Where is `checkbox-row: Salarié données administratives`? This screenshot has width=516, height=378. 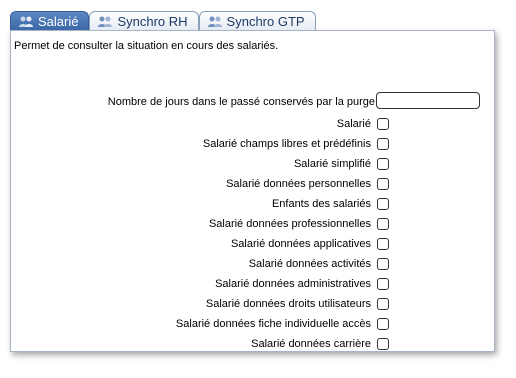
checkbox-row: Salarié données administratives is located at coordinates (302, 284).